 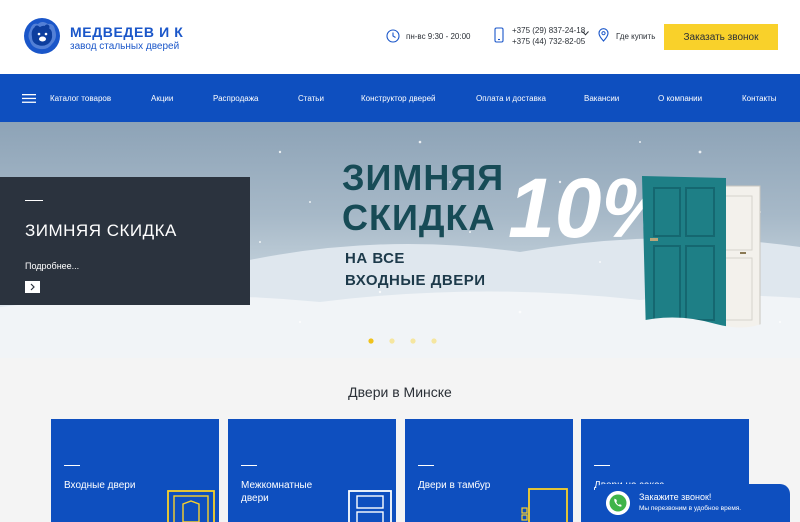 I want to click on category-label: Входные двери, so click(x=100, y=485).